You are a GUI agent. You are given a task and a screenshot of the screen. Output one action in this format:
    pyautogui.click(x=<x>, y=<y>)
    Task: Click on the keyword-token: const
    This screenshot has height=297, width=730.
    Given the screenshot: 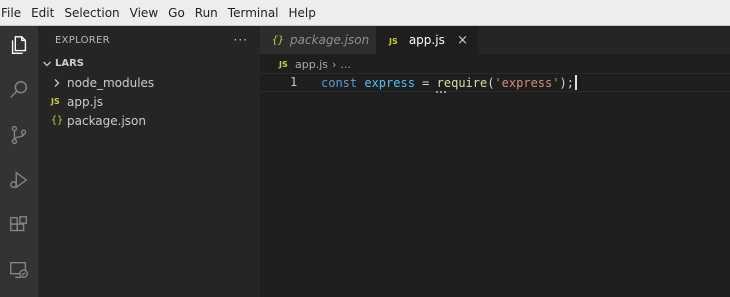 What is the action you would take?
    pyautogui.click(x=339, y=83)
    